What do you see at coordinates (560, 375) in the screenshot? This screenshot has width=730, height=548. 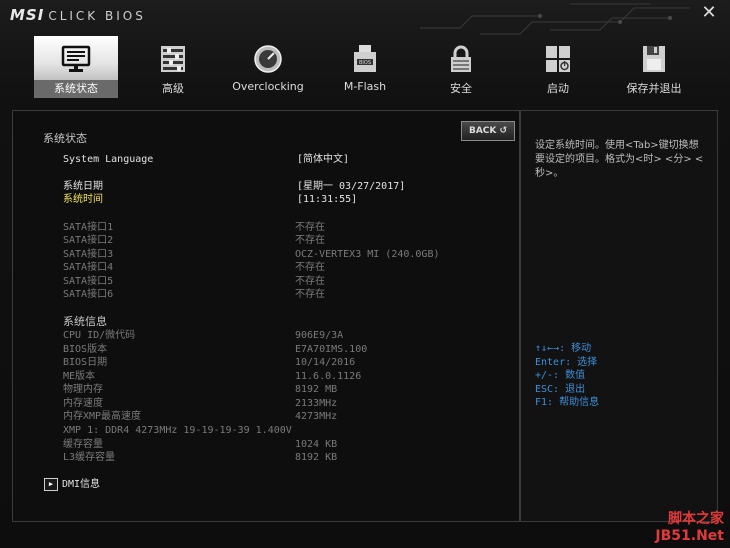 I see `key-hint: +/-: 数值` at bounding box center [560, 375].